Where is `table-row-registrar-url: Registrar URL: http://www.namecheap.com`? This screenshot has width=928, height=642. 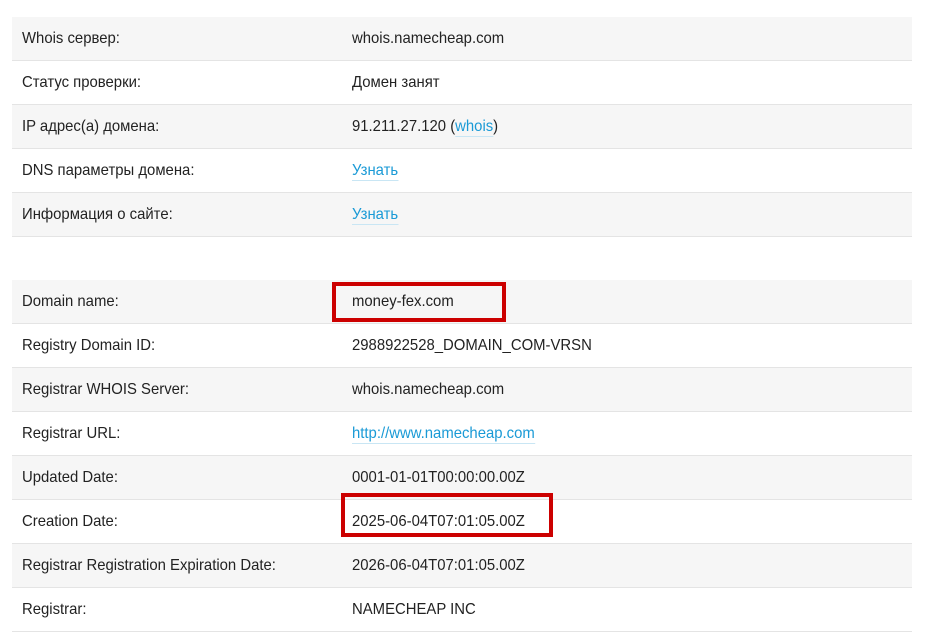
table-row-registrar-url: Registrar URL: http://www.namecheap.com is located at coordinates (462, 433).